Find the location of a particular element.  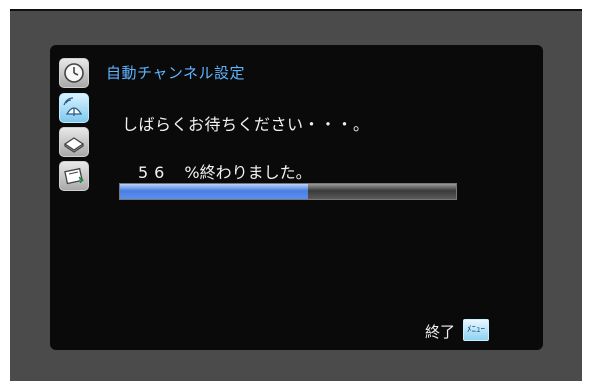

side-menu-antenna is located at coordinates (74, 108).